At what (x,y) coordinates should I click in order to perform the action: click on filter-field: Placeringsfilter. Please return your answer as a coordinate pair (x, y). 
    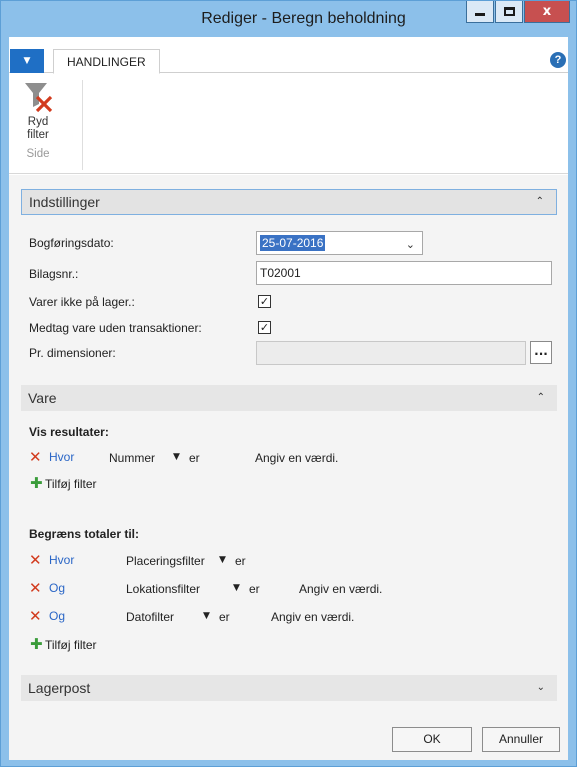
    Looking at the image, I should click on (165, 561).